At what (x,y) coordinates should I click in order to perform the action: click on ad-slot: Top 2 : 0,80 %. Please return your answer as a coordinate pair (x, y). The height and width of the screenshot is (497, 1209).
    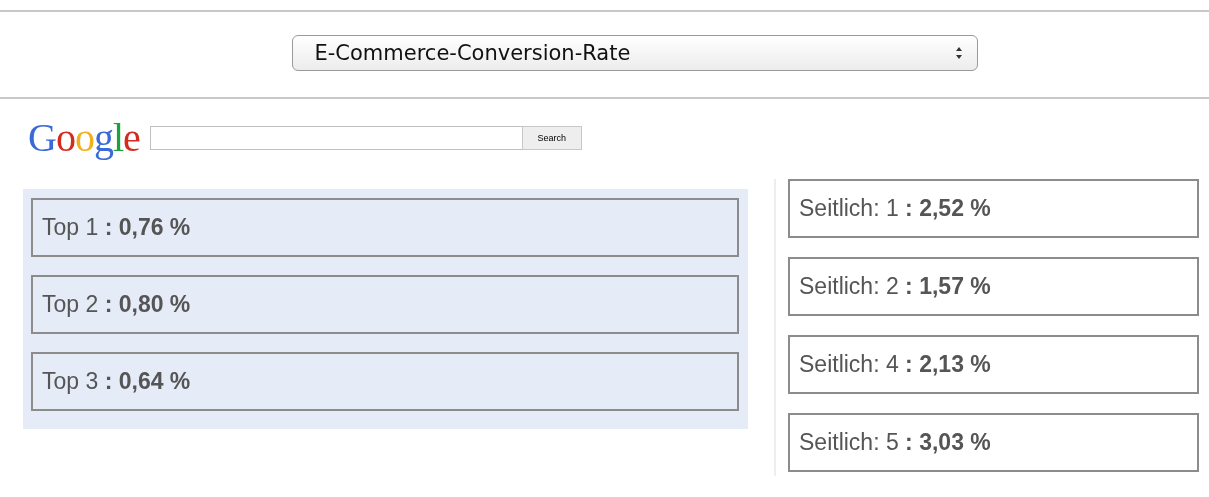
    Looking at the image, I should click on (385, 304).